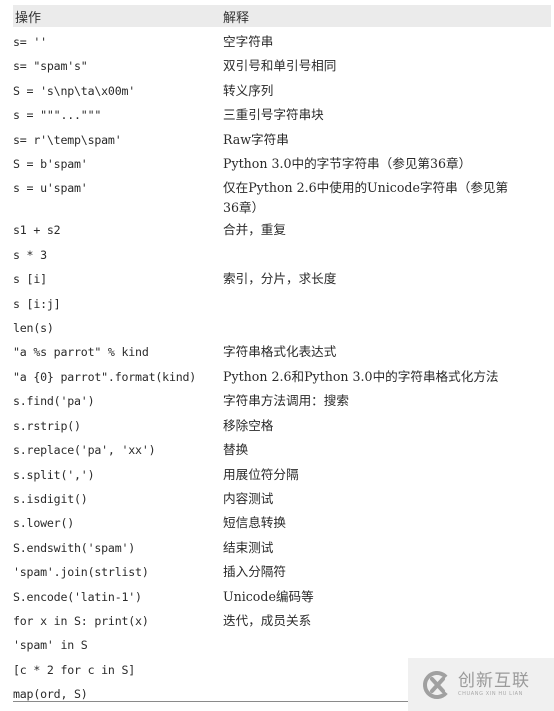 This screenshot has height=711, width=554. Describe the element at coordinates (44, 523) in the screenshot. I see `operation-cell: s.lower()` at that location.